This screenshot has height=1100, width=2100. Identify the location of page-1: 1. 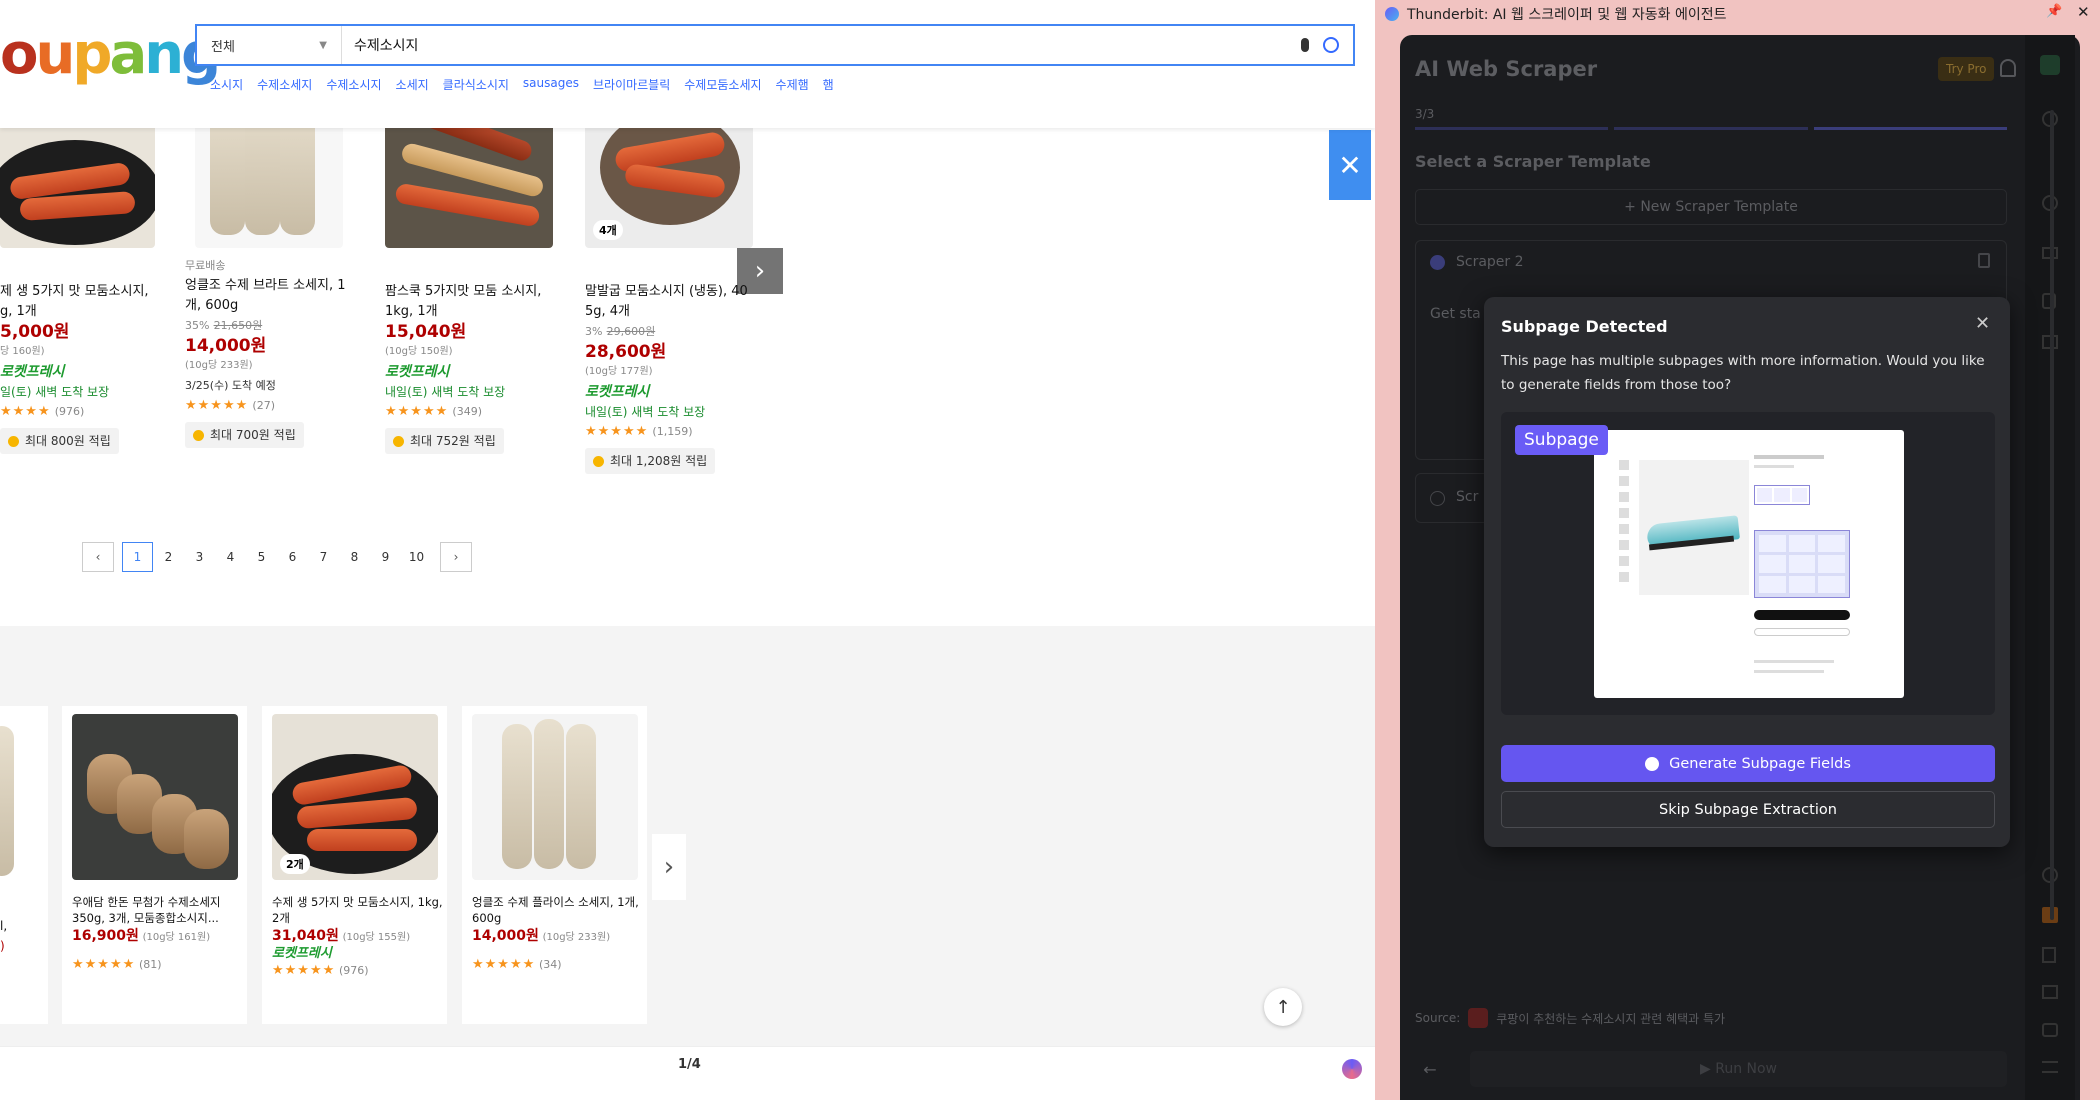
(137, 557).